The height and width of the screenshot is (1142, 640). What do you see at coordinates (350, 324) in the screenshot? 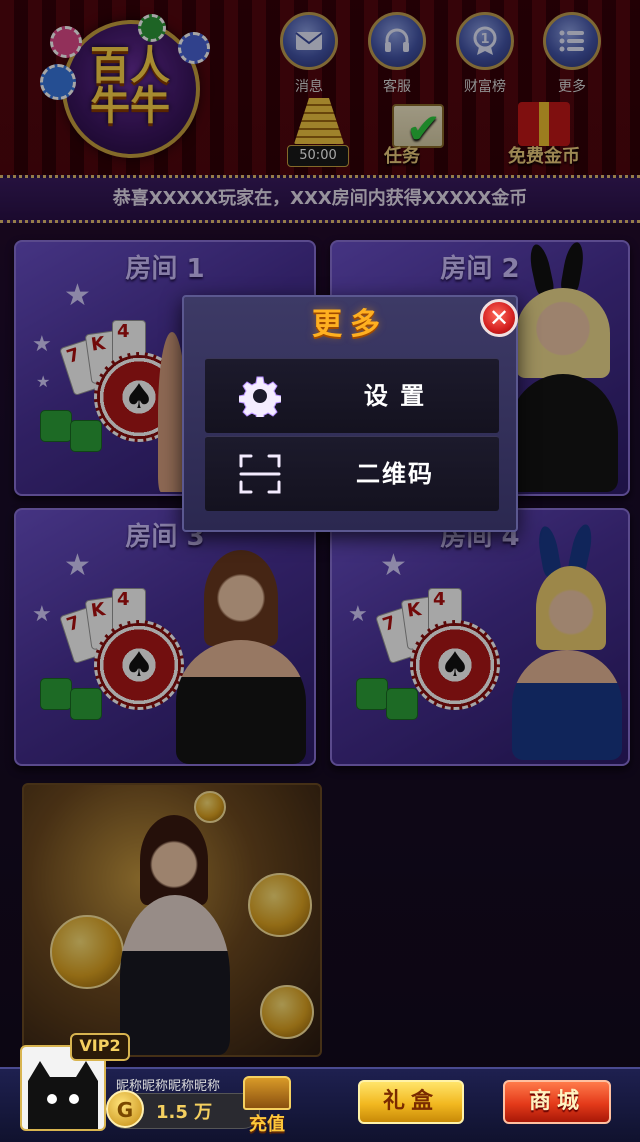
I see `dialog-title: 更多` at bounding box center [350, 324].